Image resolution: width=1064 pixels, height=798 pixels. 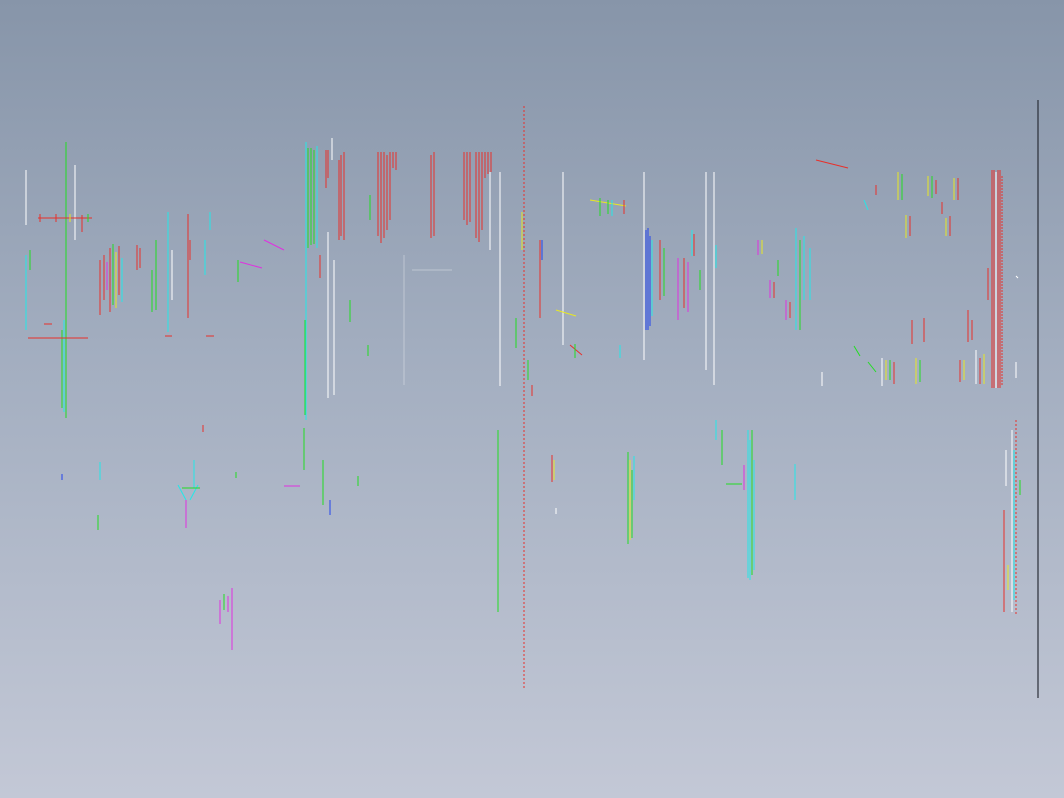 I want to click on right-red-column, so click(x=997, y=279).